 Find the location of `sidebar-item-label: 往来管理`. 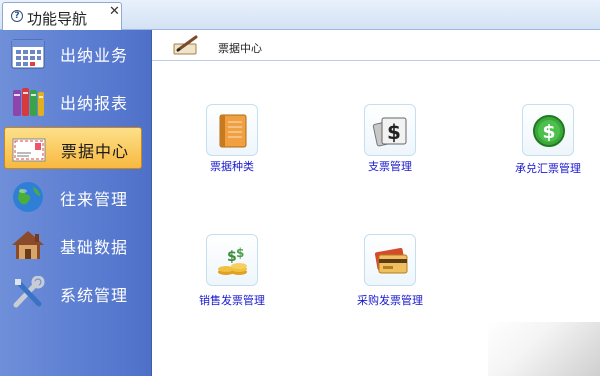

sidebar-item-label: 往来管理 is located at coordinates (94, 199).